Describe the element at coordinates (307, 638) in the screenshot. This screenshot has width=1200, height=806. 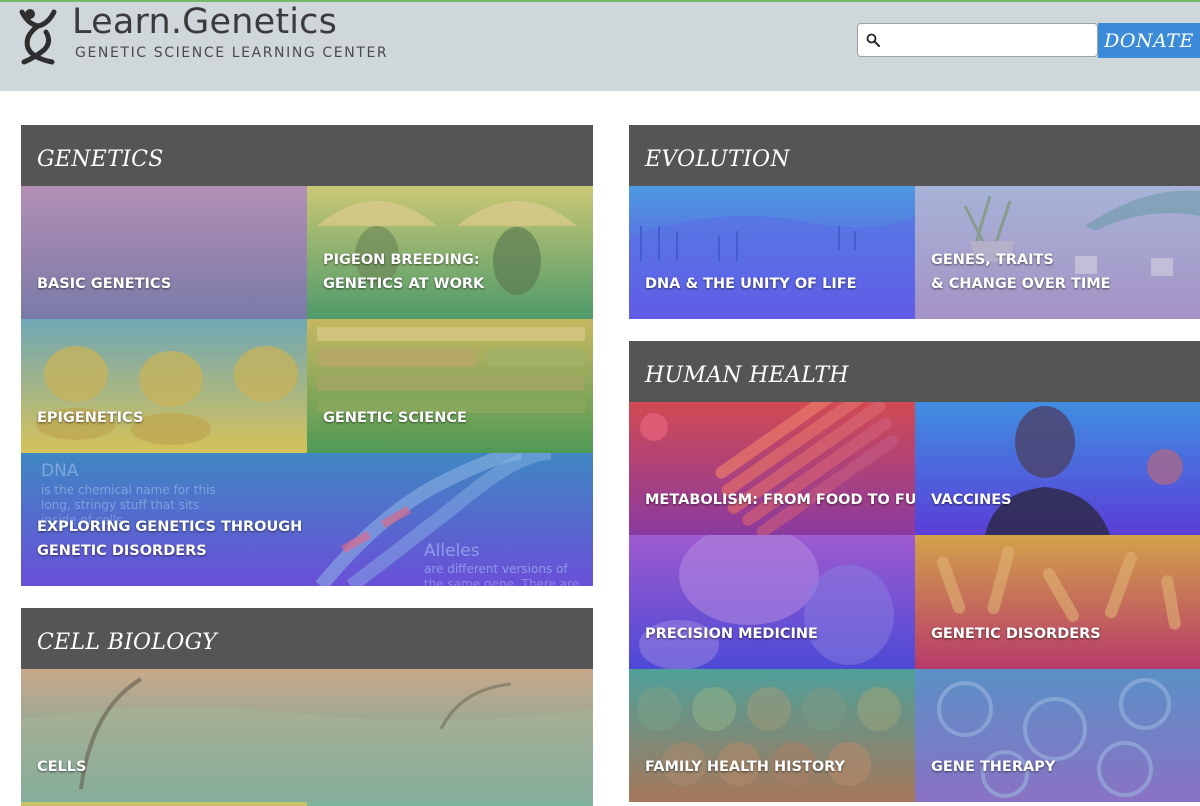
I see `section-header-cell-biology: CELL BIOLOGY` at that location.